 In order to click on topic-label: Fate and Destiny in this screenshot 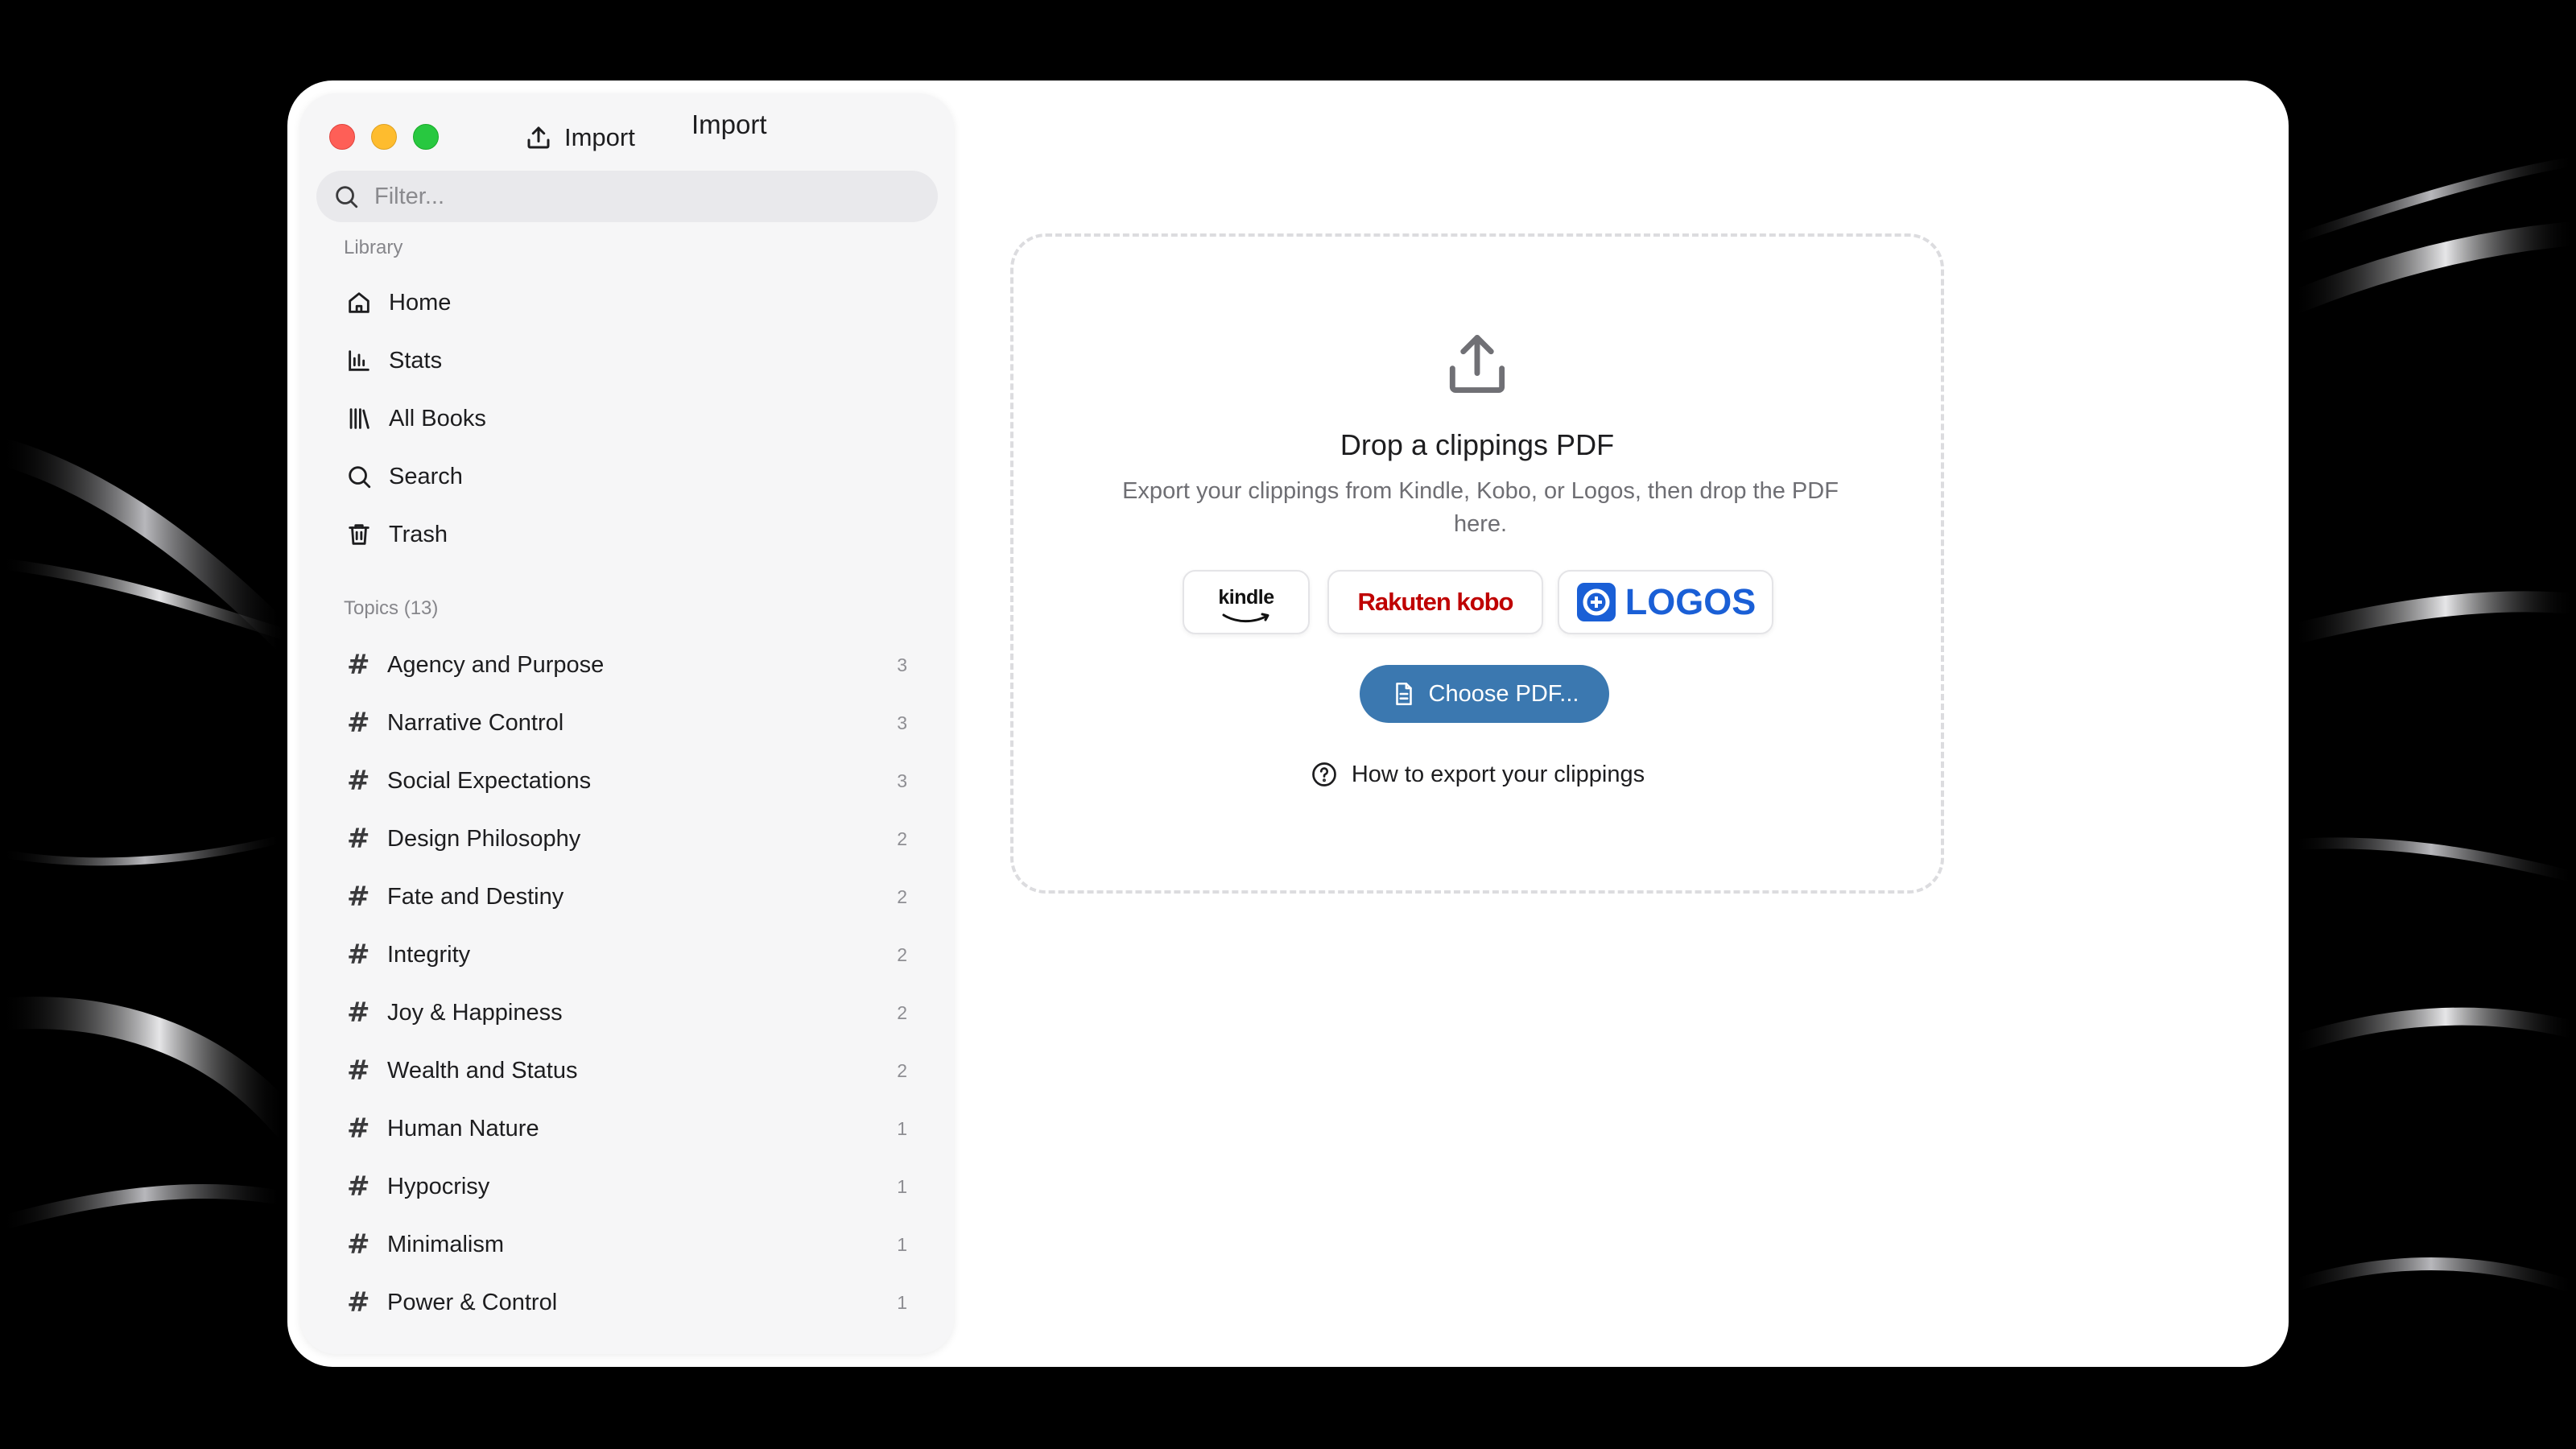, I will do `click(475, 896)`.